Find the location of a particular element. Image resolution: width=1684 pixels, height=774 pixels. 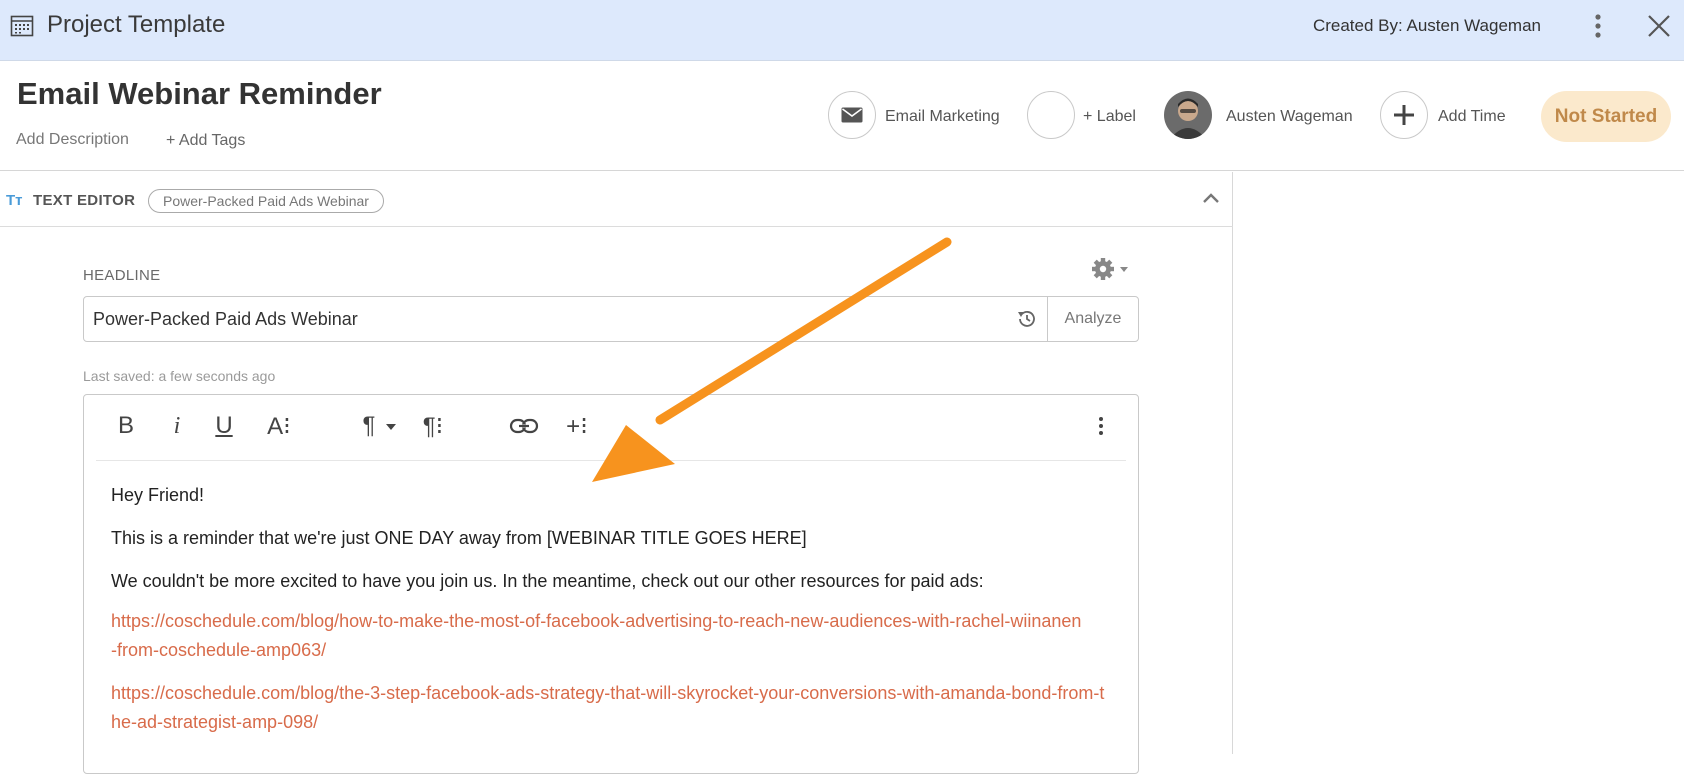

envelope-icon is located at coordinates (852, 115).